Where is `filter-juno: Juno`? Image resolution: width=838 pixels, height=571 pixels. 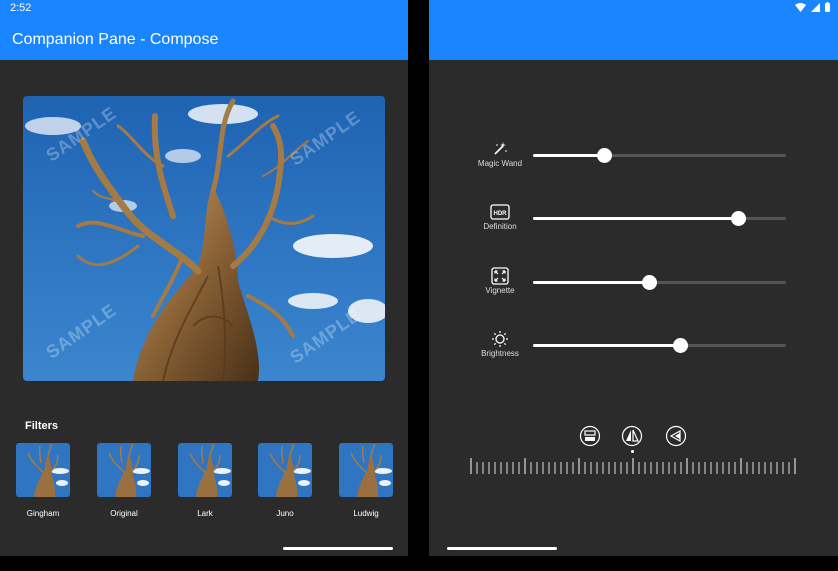
filter-juno: Juno is located at coordinates (285, 480).